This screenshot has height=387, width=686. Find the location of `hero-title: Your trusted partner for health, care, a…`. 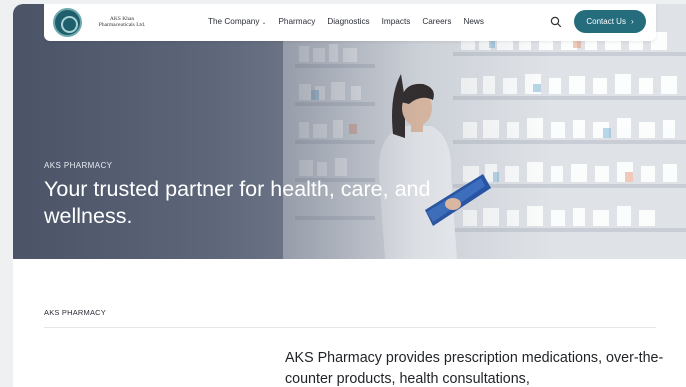

hero-title: Your trusted partner for health, care, a… is located at coordinates (237, 202).